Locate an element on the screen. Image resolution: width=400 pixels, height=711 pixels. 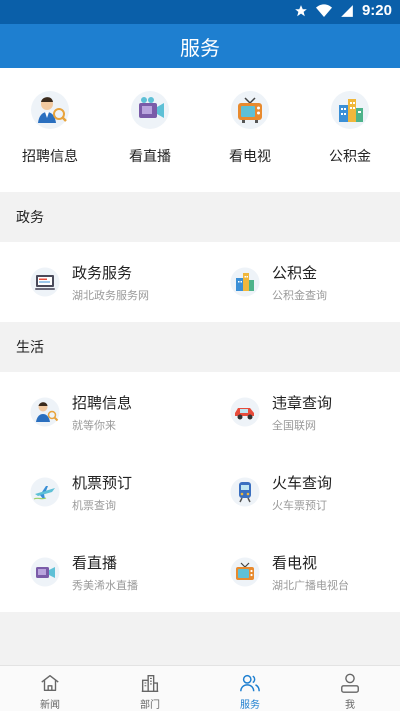
service-item-text: 政务服务 湖北政务服务网 is located at coordinates (110, 282).